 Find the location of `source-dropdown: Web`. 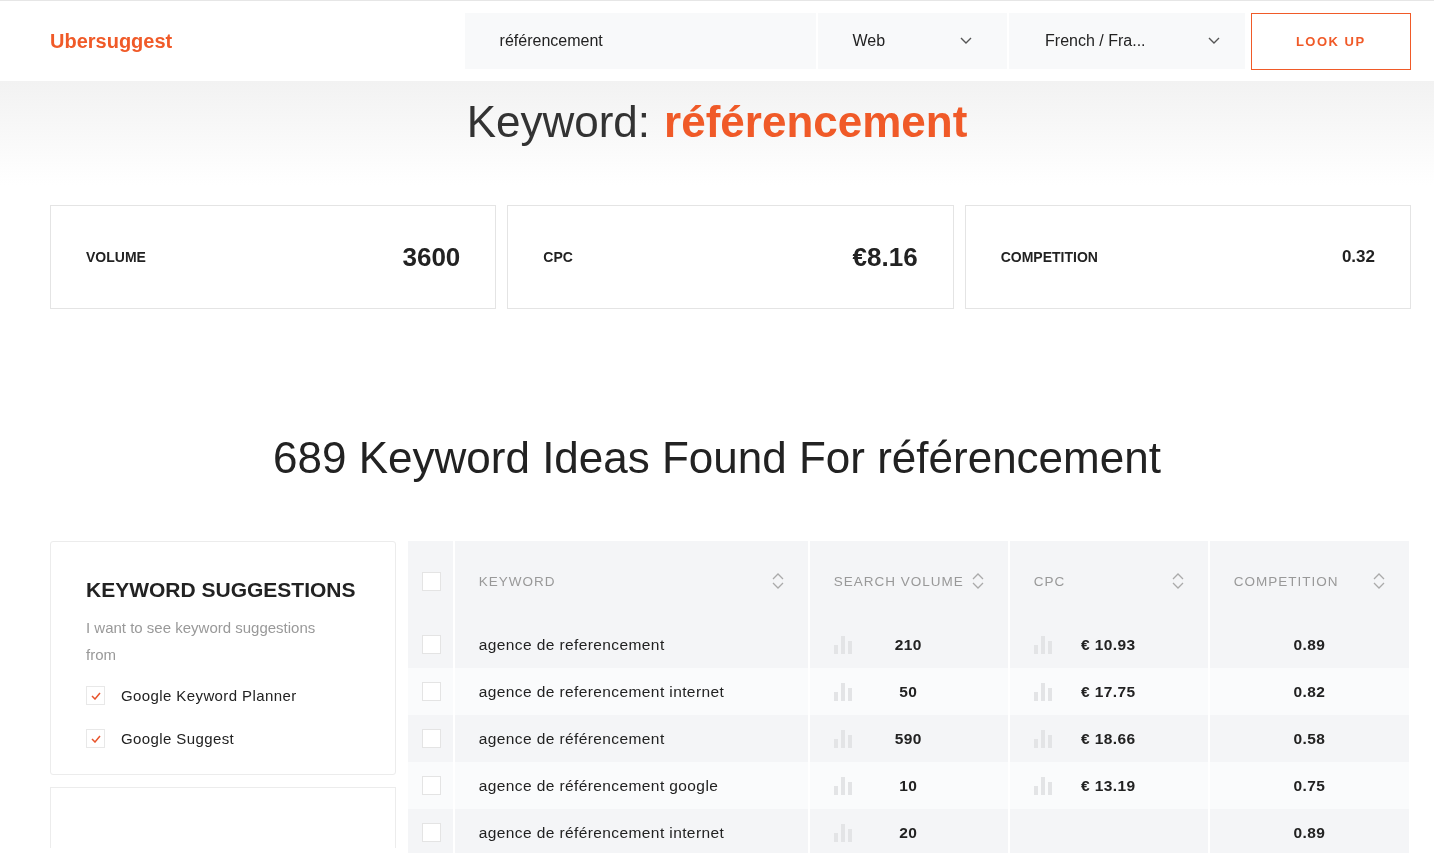

source-dropdown: Web is located at coordinates (912, 41).